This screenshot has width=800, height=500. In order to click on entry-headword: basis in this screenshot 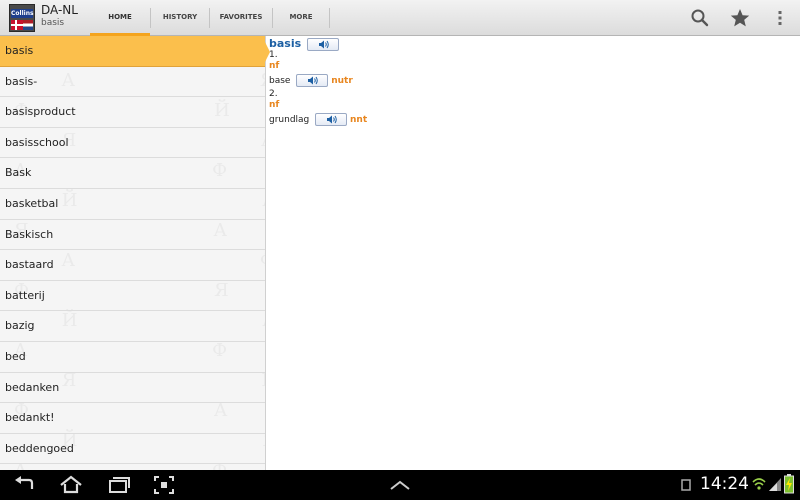, I will do `click(285, 43)`.